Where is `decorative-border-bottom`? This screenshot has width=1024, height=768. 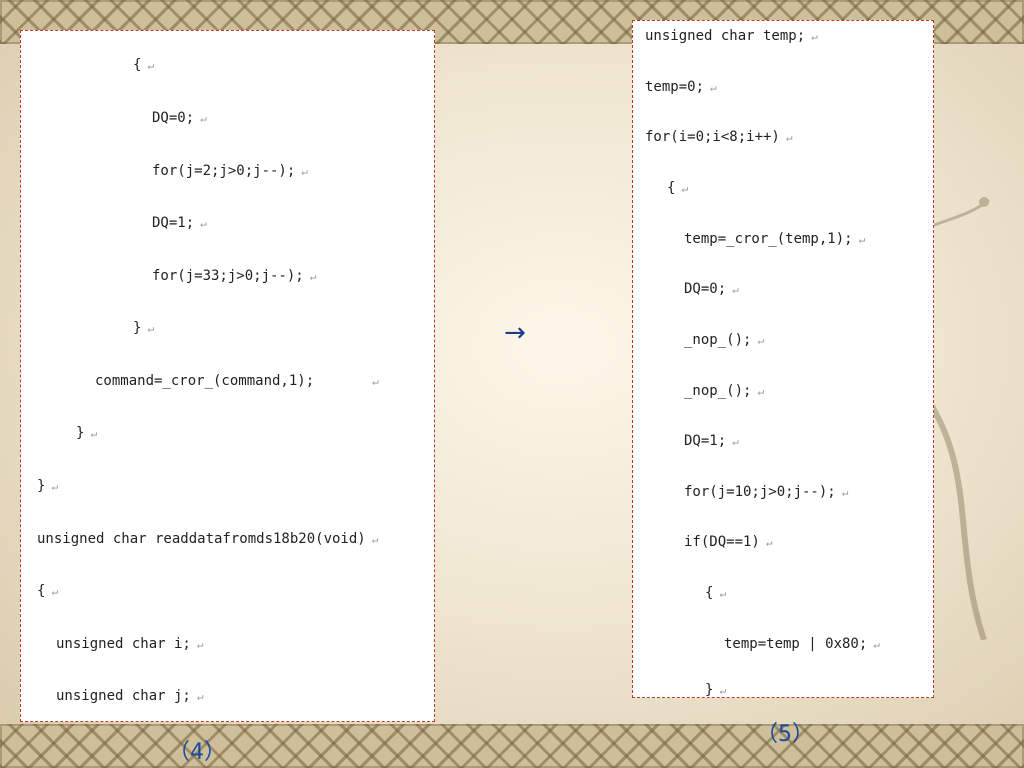
decorative-border-bottom is located at coordinates (512, 746).